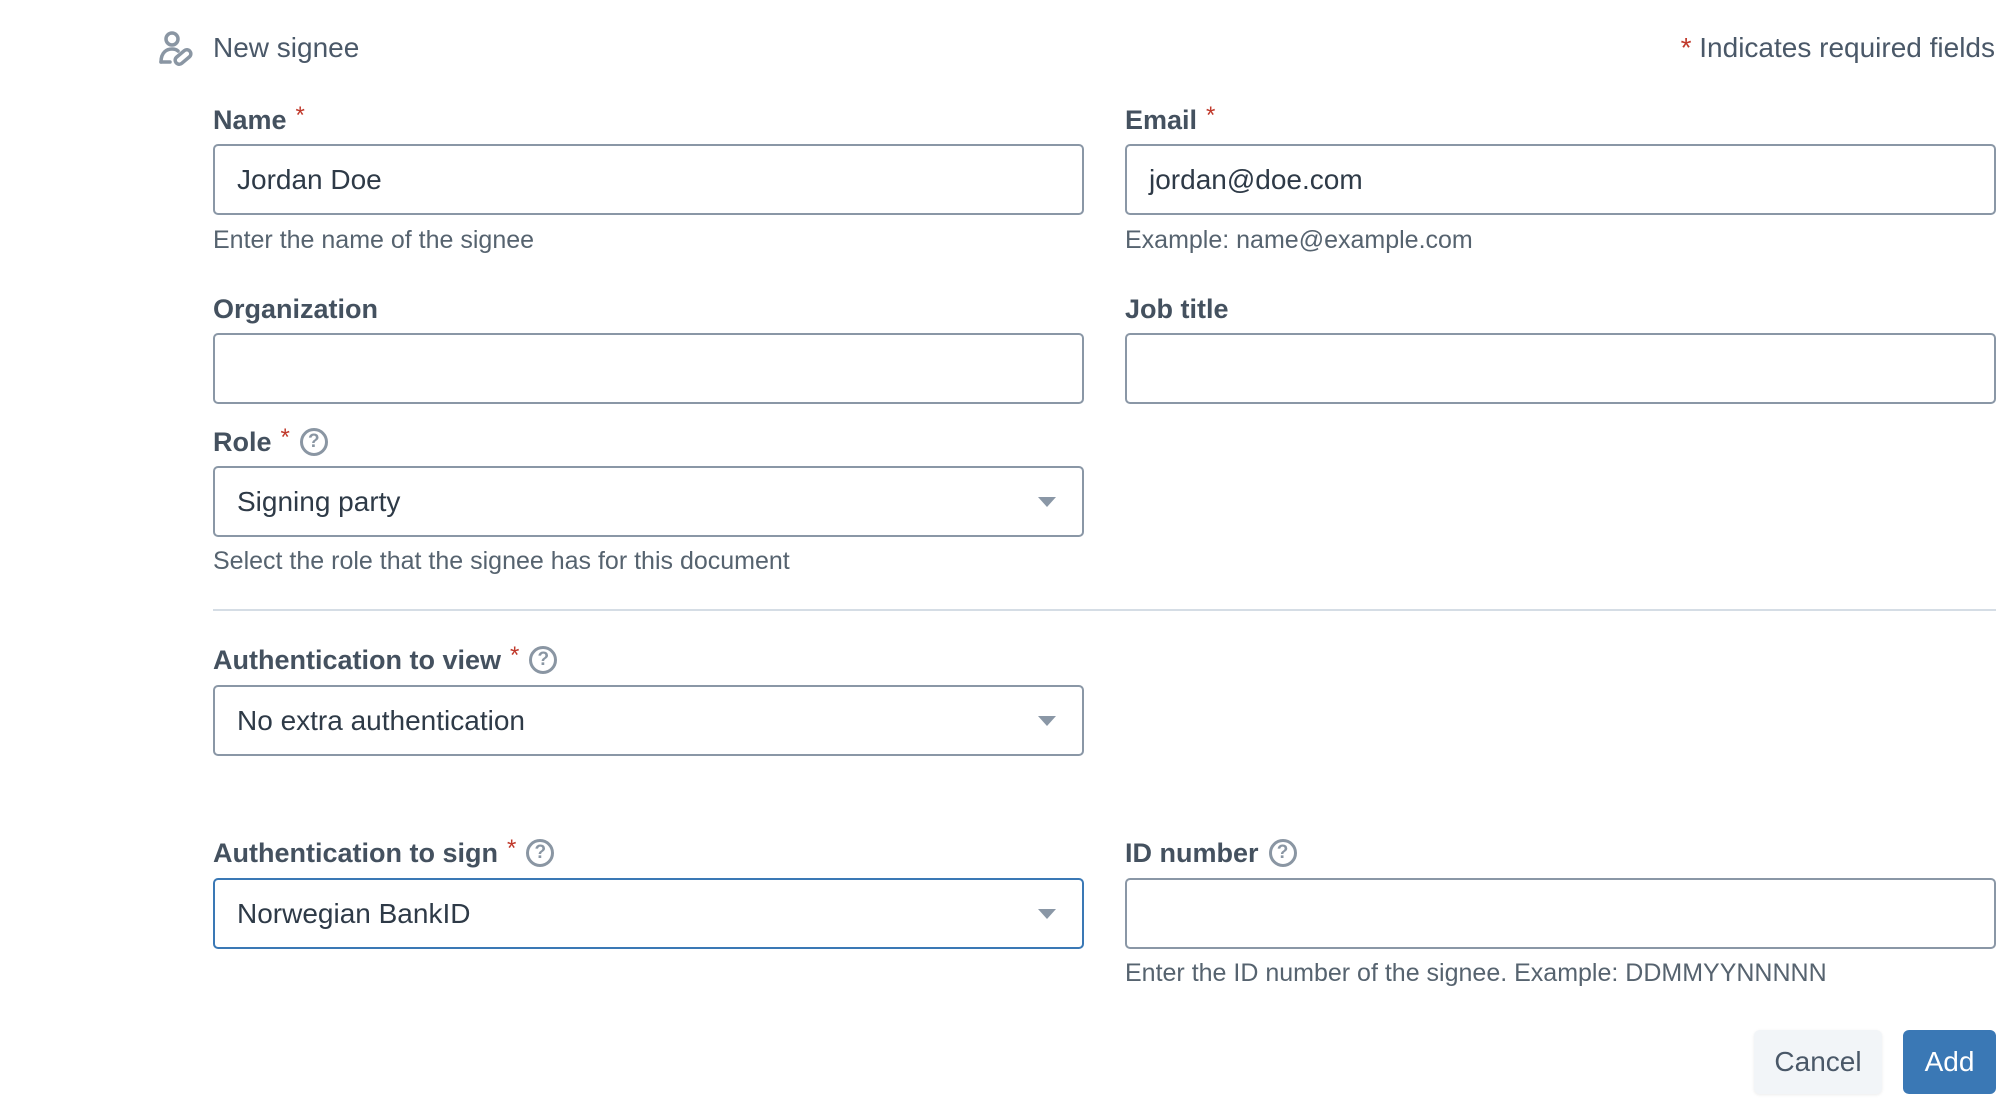  I want to click on add-button: Add, so click(1949, 1062).